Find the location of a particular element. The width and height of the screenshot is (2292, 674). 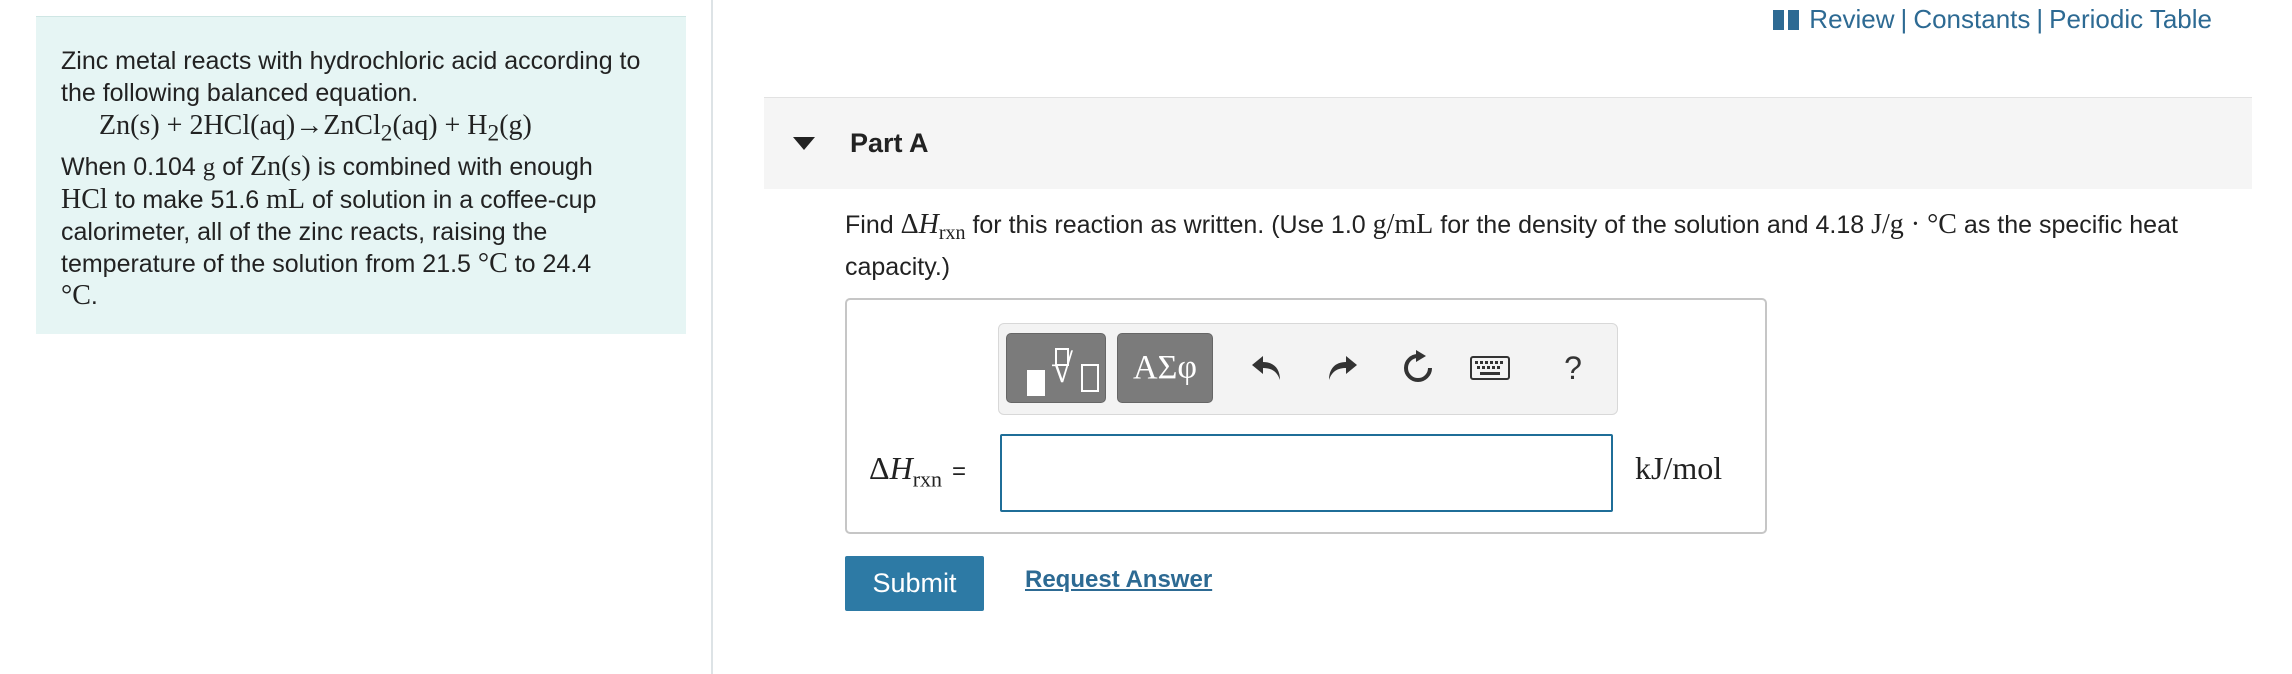

answer-input is located at coordinates (1306, 473).